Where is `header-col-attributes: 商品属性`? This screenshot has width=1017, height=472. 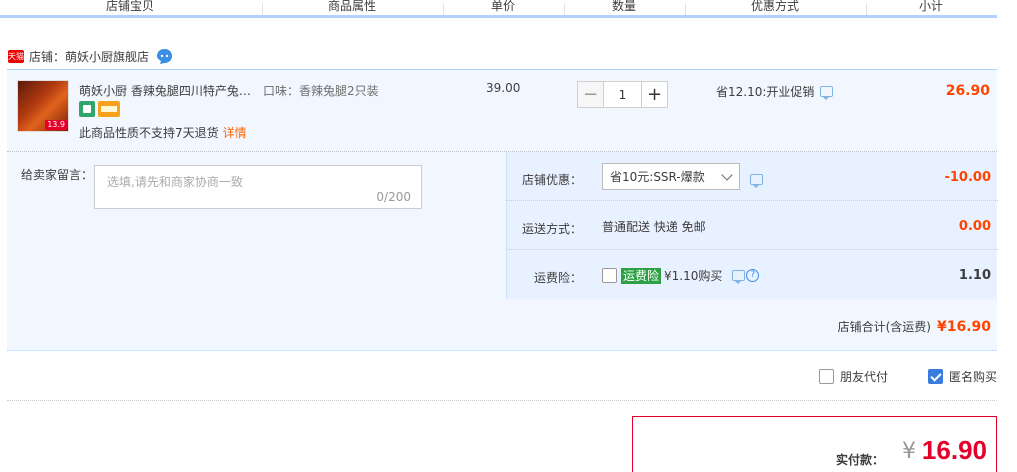
header-col-attributes: 商品属性 is located at coordinates (351, 6).